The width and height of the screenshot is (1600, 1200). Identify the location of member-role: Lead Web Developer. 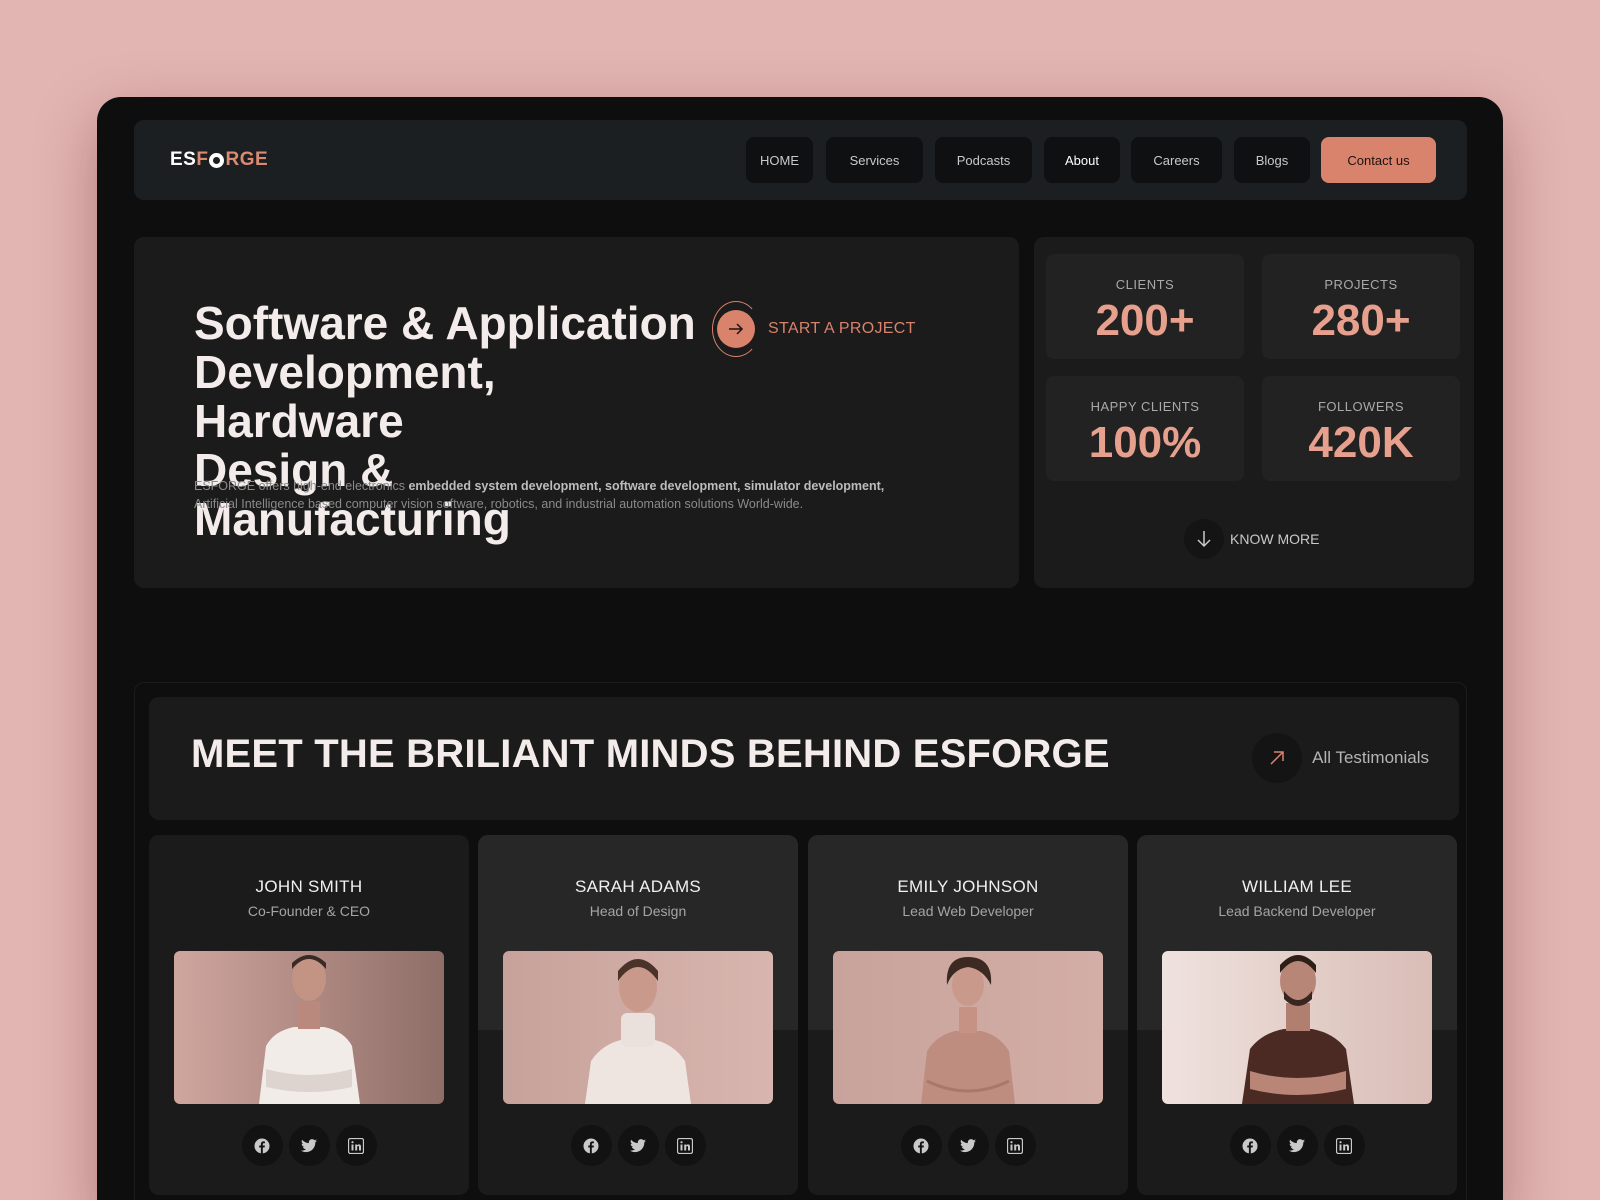
(968, 911).